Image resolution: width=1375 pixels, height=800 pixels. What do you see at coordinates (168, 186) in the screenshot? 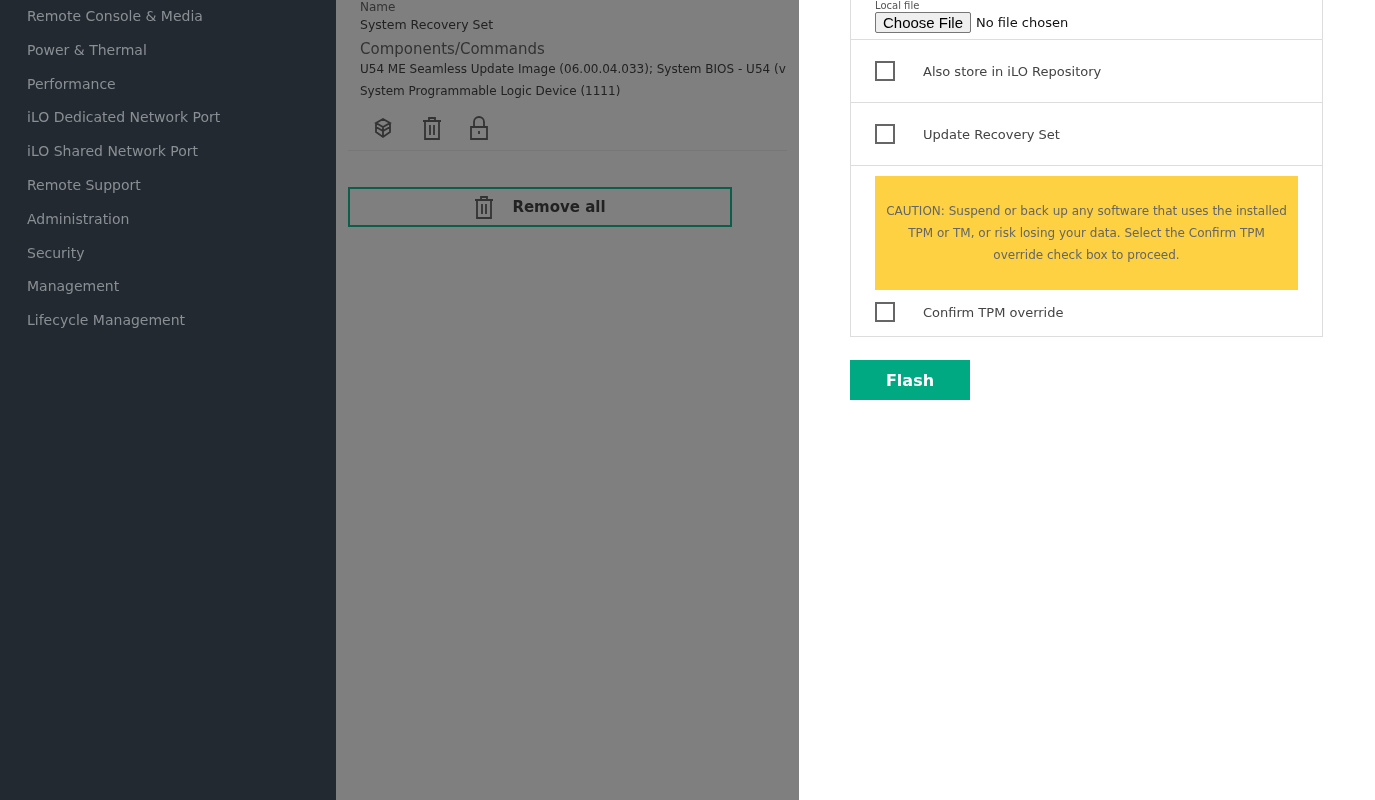
I see `sidebar-item: Remote Support` at bounding box center [168, 186].